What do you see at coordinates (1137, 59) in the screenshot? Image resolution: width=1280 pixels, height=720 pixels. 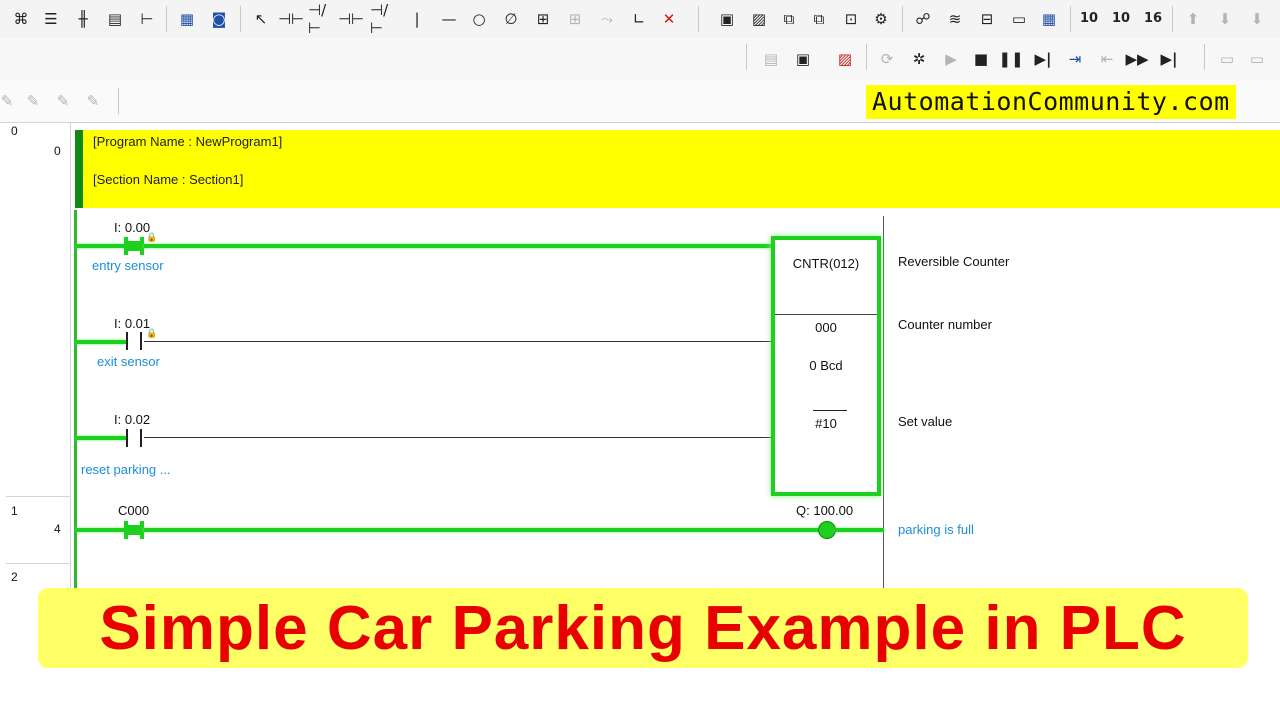 I see `fast-forward-icon: ▶▶` at bounding box center [1137, 59].